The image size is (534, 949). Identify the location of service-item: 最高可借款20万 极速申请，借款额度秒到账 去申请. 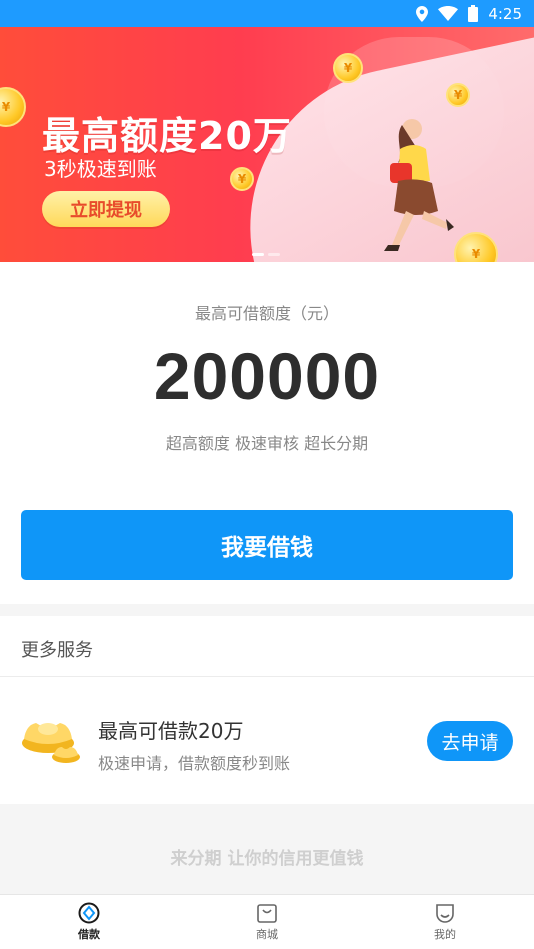
(267, 740).